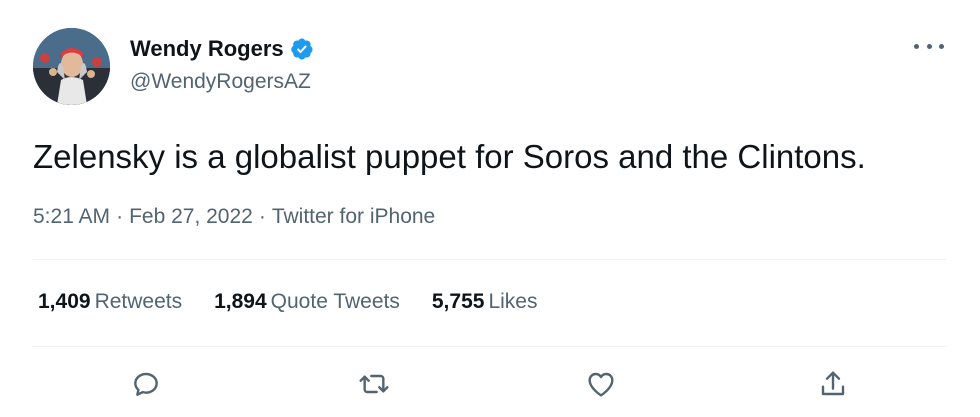 Image resolution: width=980 pixels, height=417 pixels. I want to click on reply-icon, so click(146, 384).